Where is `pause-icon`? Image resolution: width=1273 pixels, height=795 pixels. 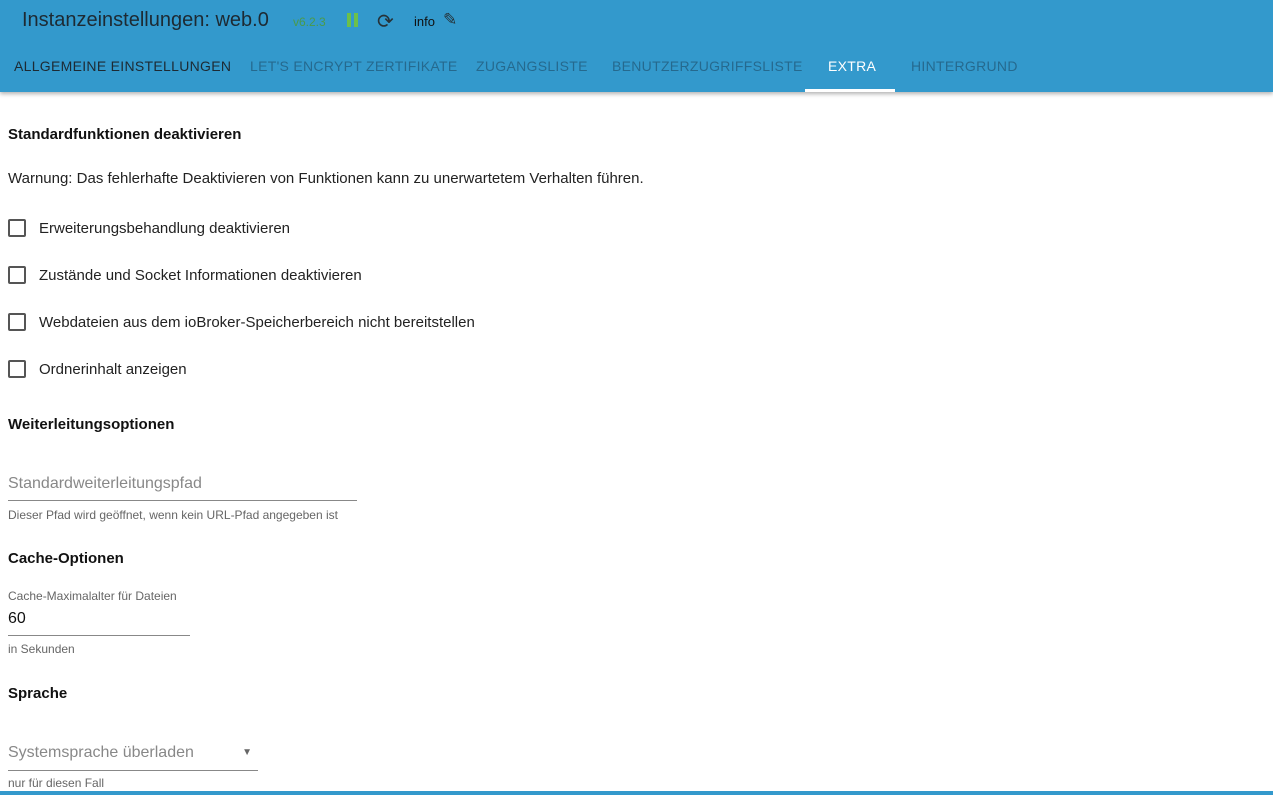
pause-icon is located at coordinates (353, 20).